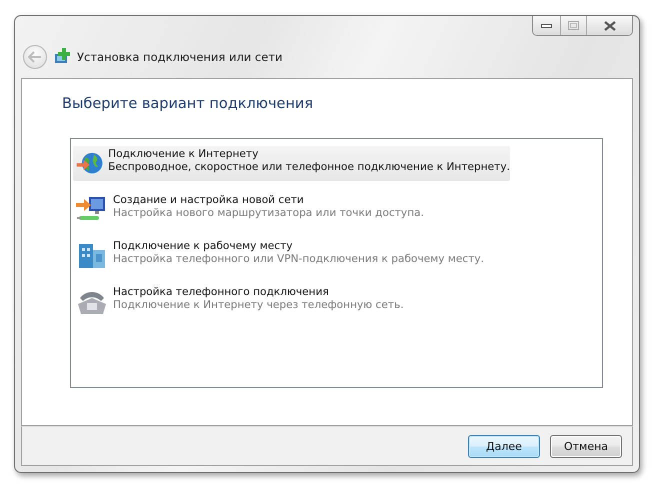  I want to click on cancel-button: Отмена, so click(586, 446).